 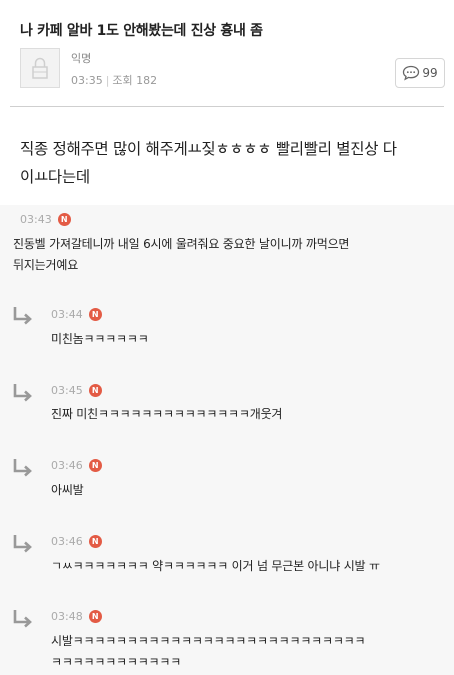 I want to click on comment-meta: 03:44 N, so click(x=76, y=314).